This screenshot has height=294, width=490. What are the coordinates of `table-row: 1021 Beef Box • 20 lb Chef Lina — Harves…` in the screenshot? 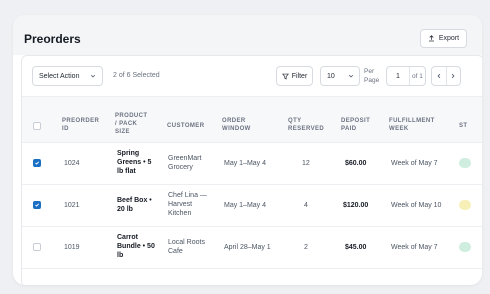 It's located at (252, 205).